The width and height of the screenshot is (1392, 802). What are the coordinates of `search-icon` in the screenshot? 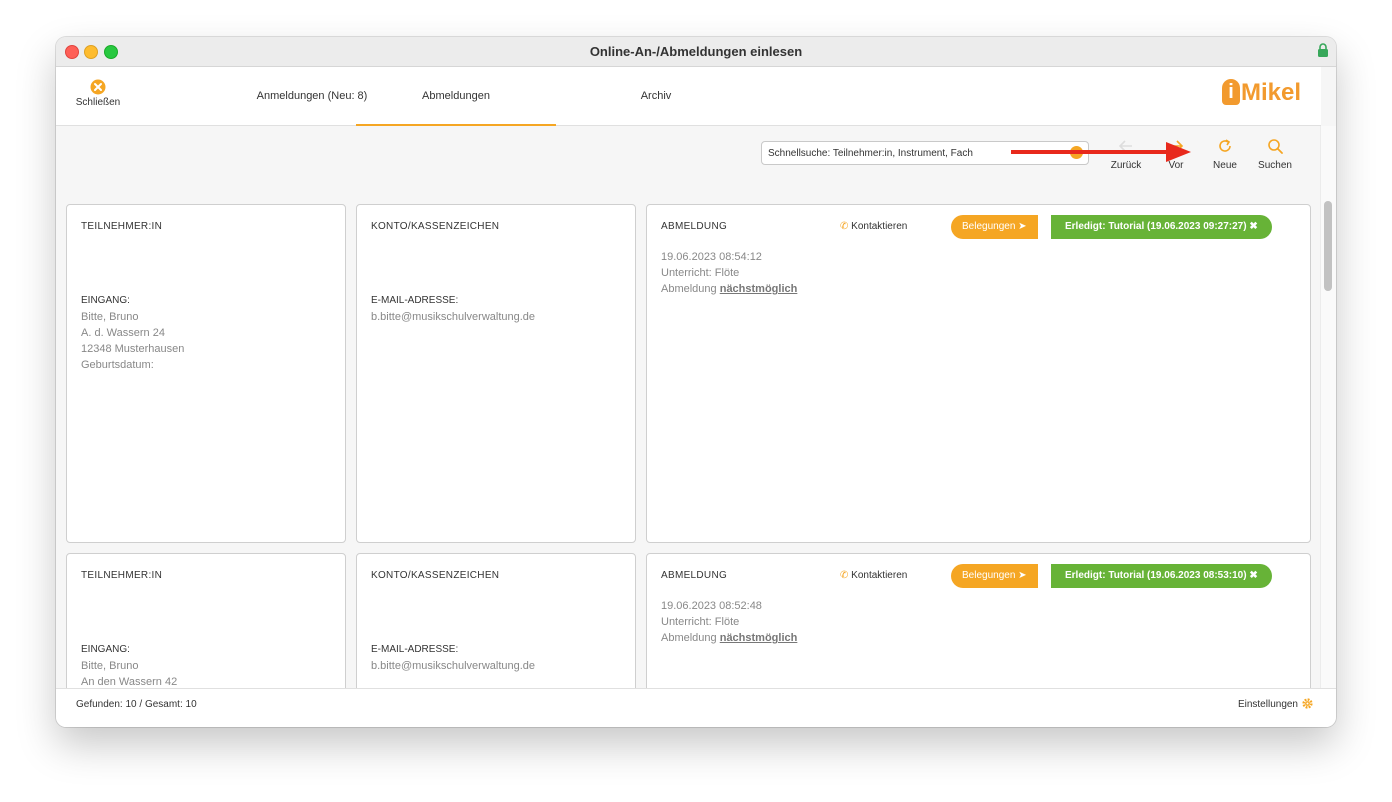 It's located at (1275, 146).